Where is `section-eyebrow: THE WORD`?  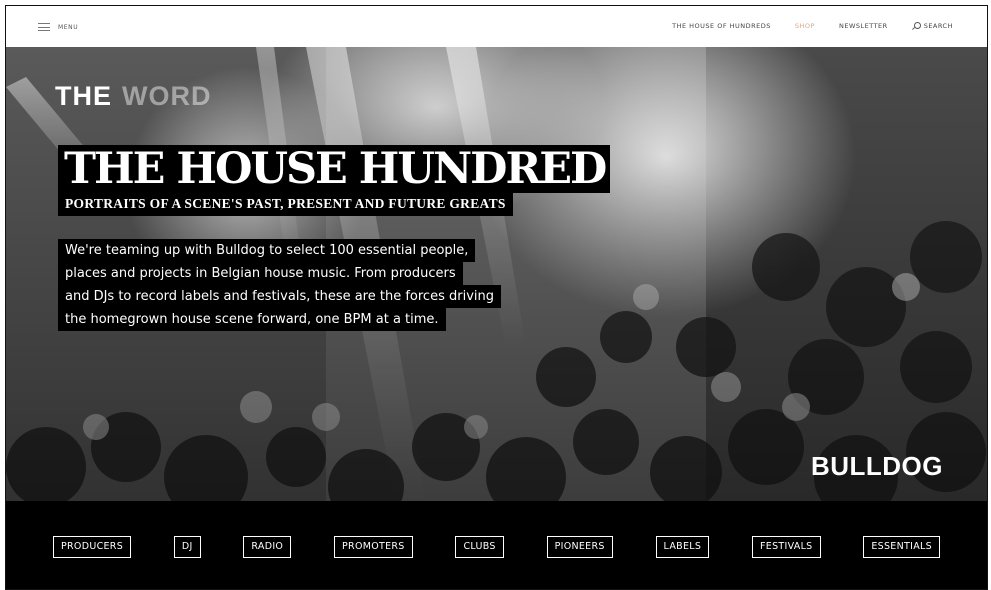
section-eyebrow: THE WORD is located at coordinates (133, 96).